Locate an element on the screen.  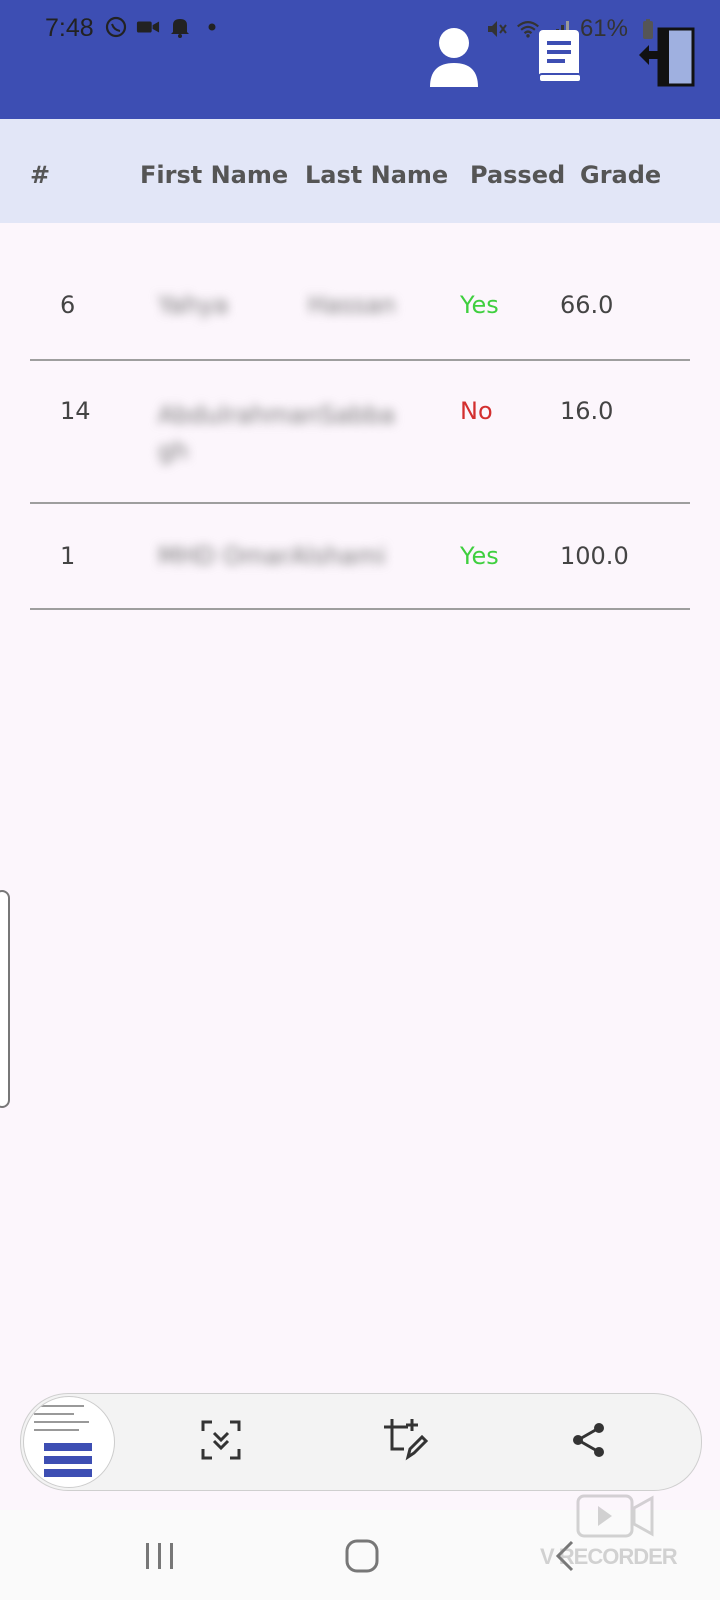
profile-button is located at coordinates (454, 59).